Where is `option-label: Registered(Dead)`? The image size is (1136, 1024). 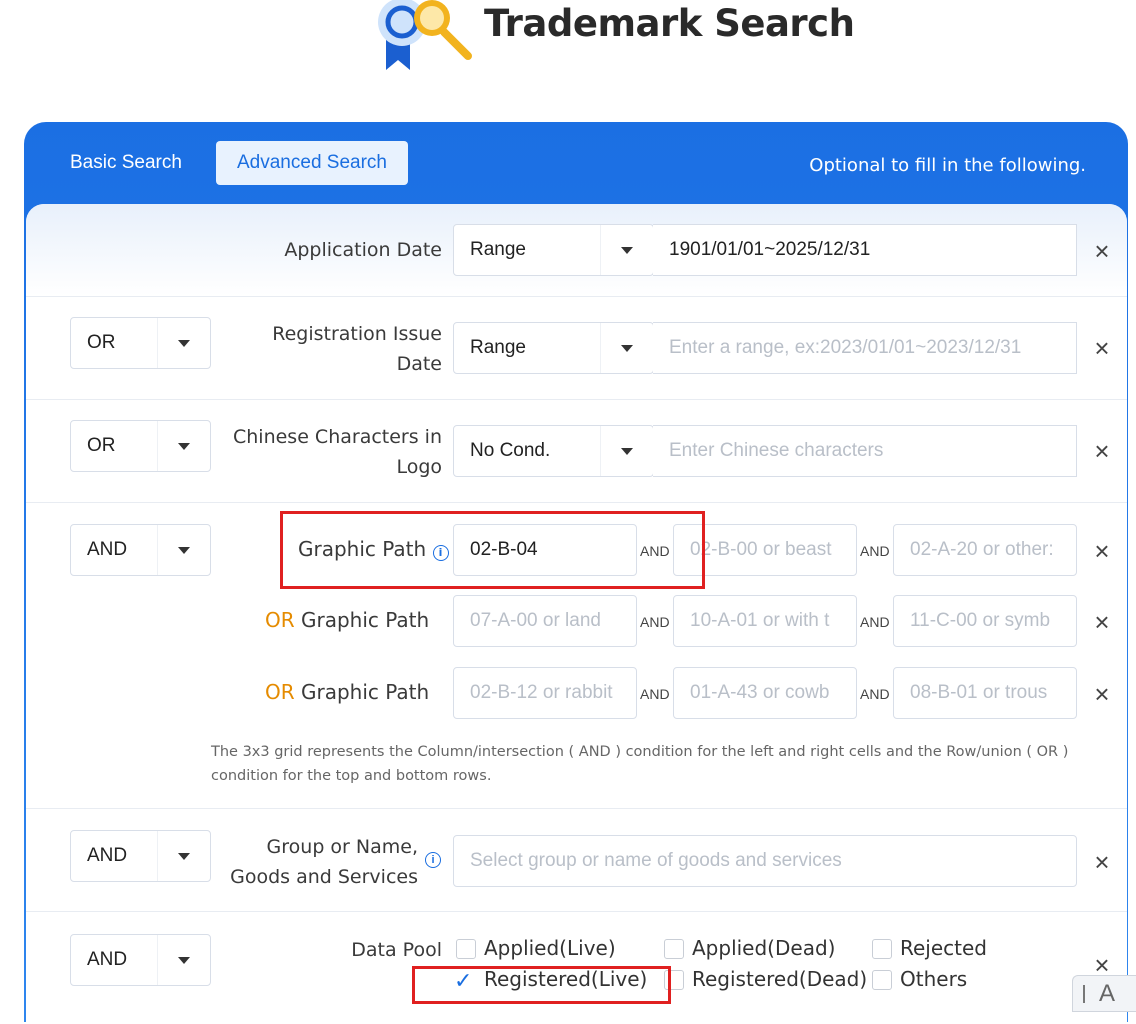 option-label: Registered(Dead) is located at coordinates (780, 979).